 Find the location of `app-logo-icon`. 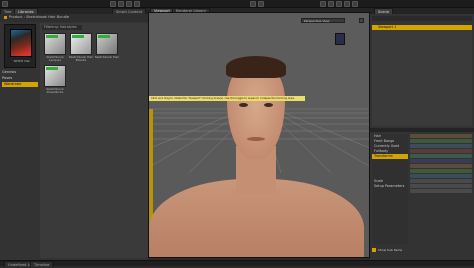

app-logo-icon is located at coordinates (5, 4).